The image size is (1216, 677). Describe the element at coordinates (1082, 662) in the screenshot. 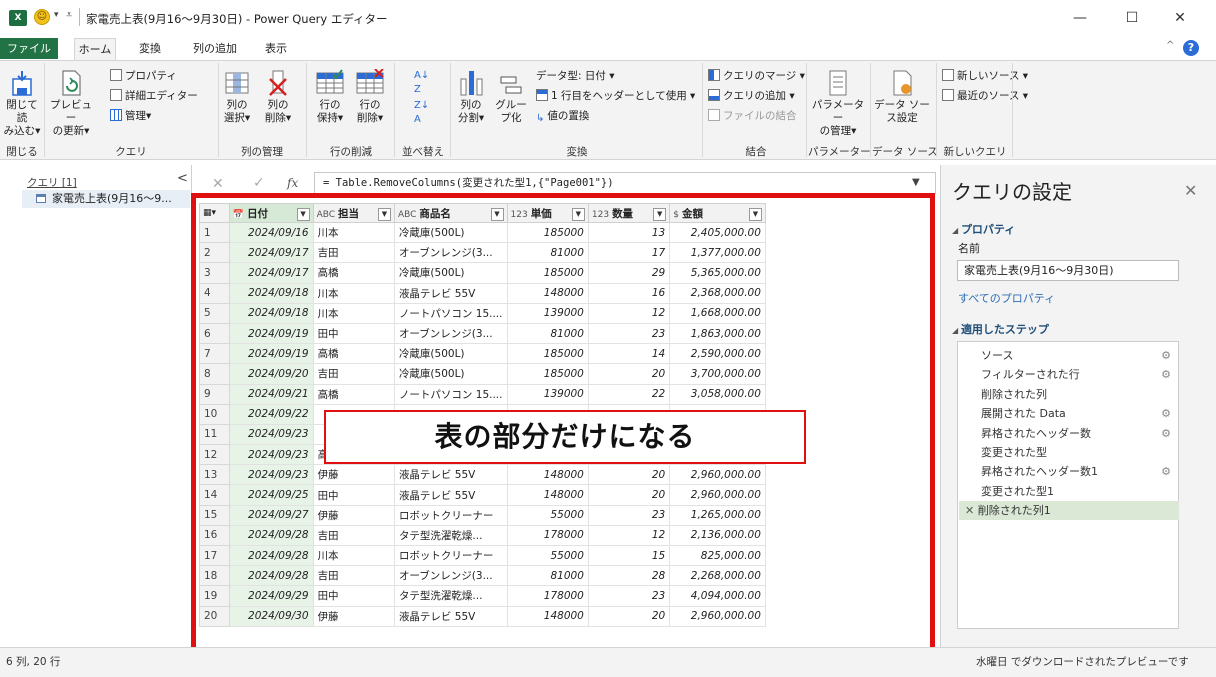

I see `status-preview-info: 水曜日 でダウンロードされたプレビューです` at that location.